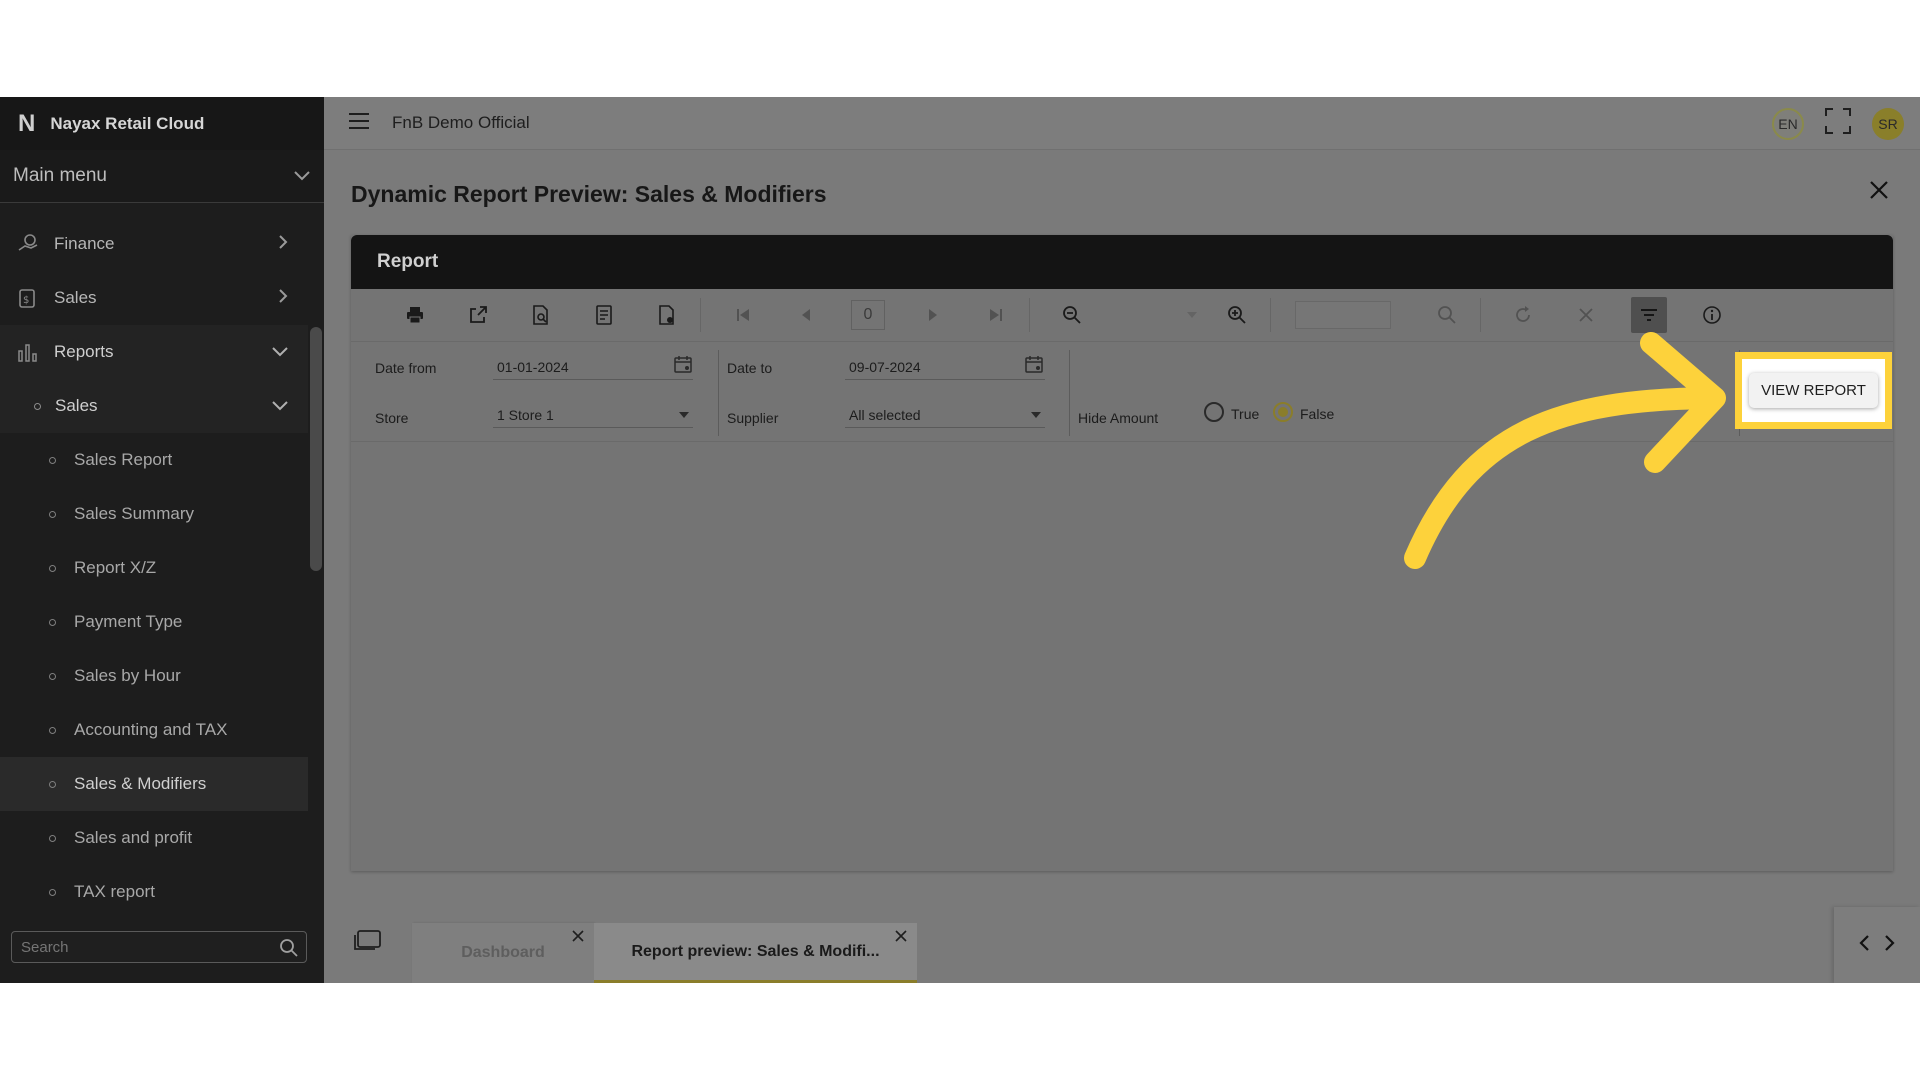 The height and width of the screenshot is (1080, 1920). I want to click on top-bar-actions: EN SR, so click(1838, 123).